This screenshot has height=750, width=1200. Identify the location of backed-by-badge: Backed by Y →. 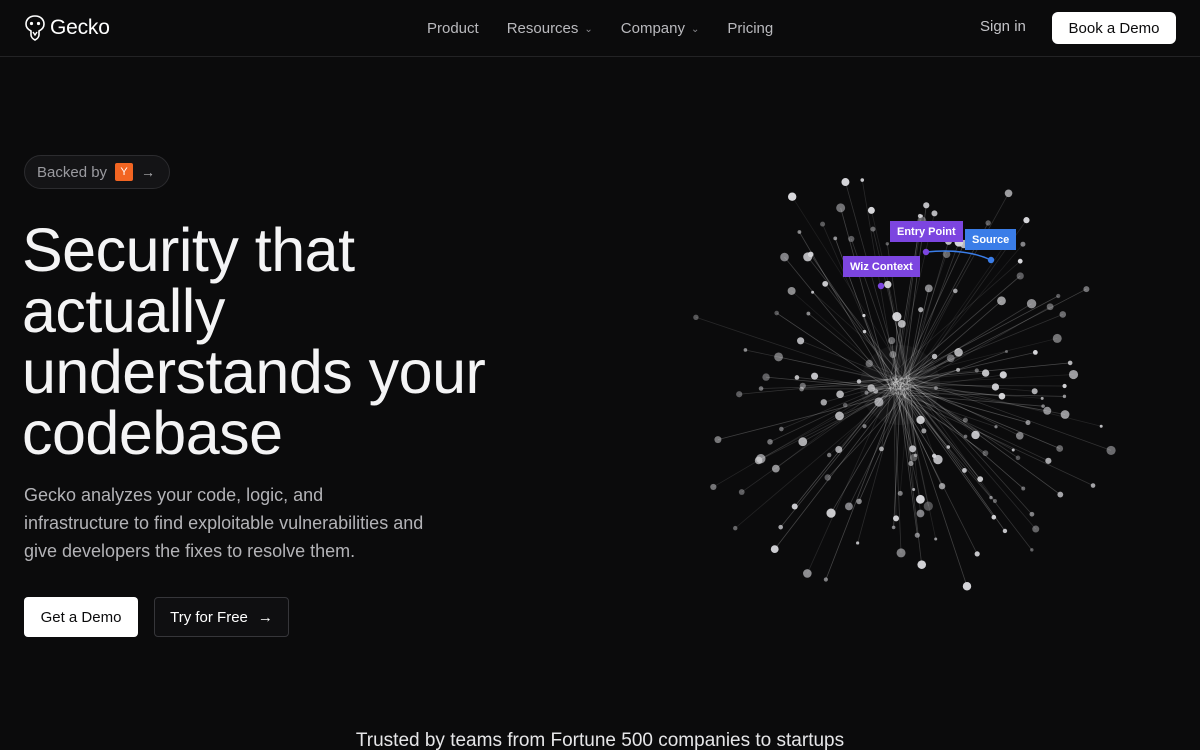
(97, 172).